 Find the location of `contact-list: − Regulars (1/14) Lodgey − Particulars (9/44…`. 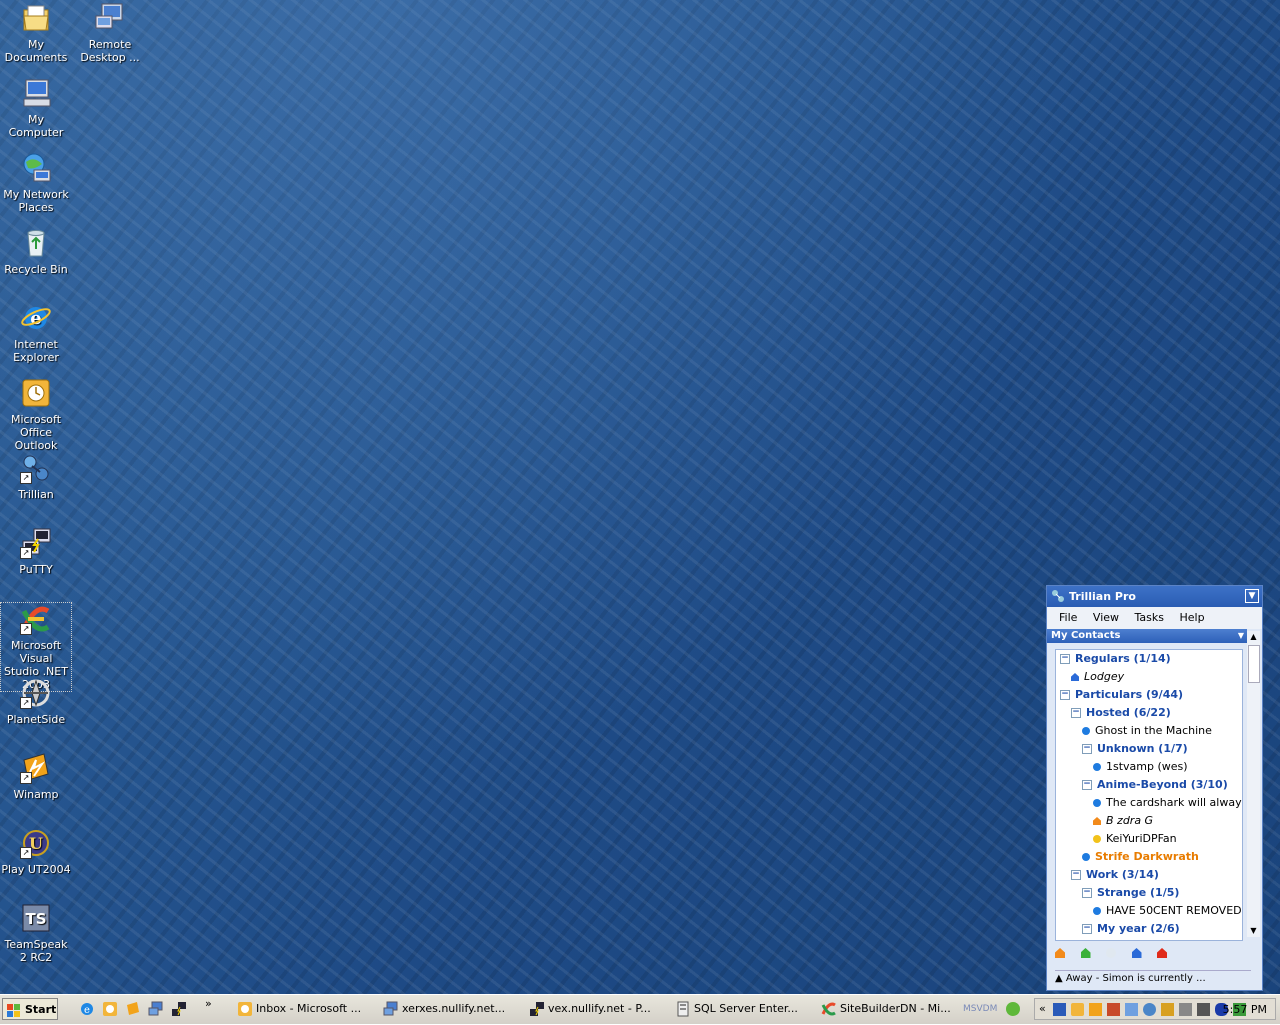

contact-list: − Regulars (1/14) Lodgey − Particulars (9/44… is located at coordinates (1149, 795).